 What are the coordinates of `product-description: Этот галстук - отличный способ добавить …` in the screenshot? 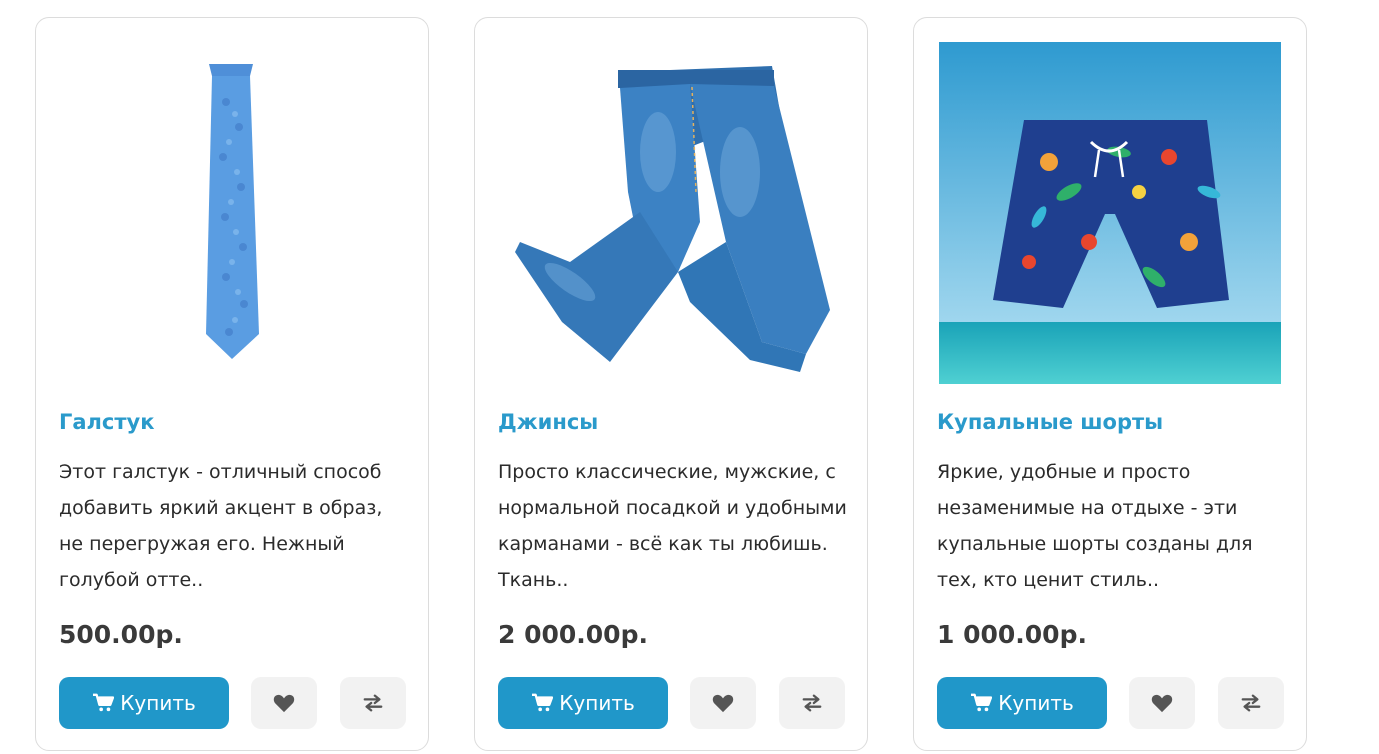 It's located at (221, 526).